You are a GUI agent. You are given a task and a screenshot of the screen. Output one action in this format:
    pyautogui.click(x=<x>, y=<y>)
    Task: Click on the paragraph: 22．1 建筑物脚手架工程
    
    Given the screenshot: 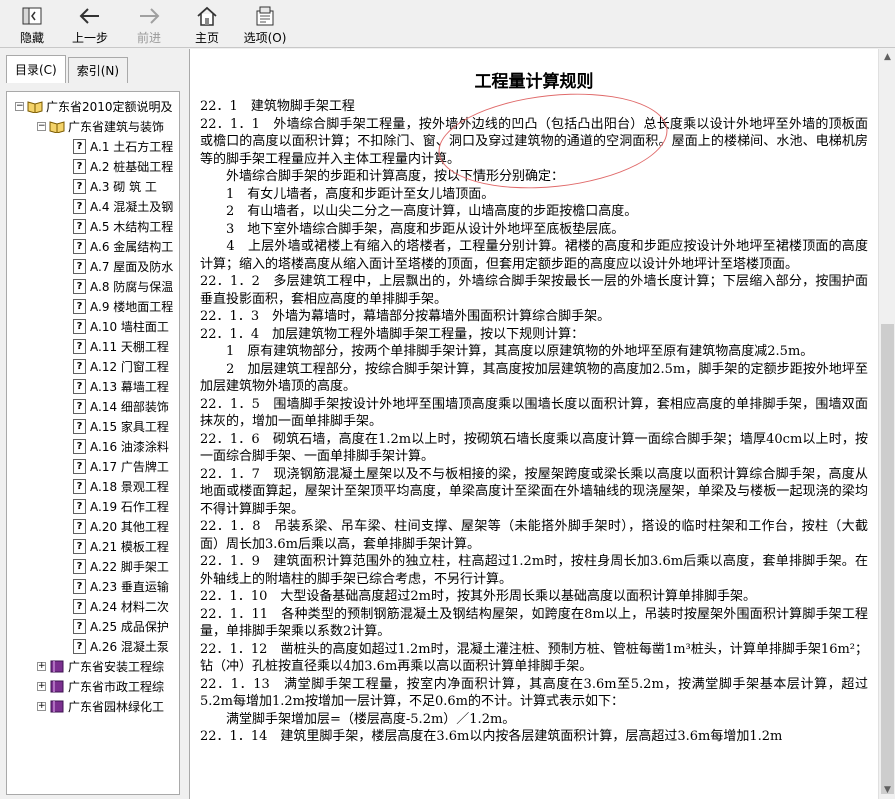 What is the action you would take?
    pyautogui.click(x=277, y=106)
    